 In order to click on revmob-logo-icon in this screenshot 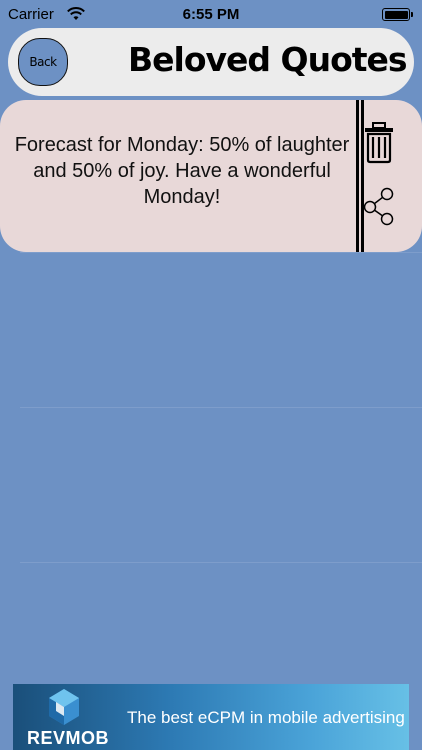, I will do `click(64, 707)`.